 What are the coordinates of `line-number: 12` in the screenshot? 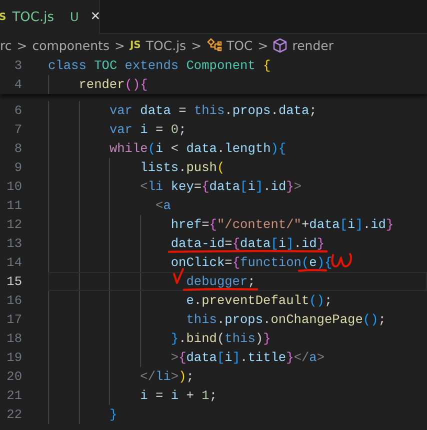 It's located at (14, 224).